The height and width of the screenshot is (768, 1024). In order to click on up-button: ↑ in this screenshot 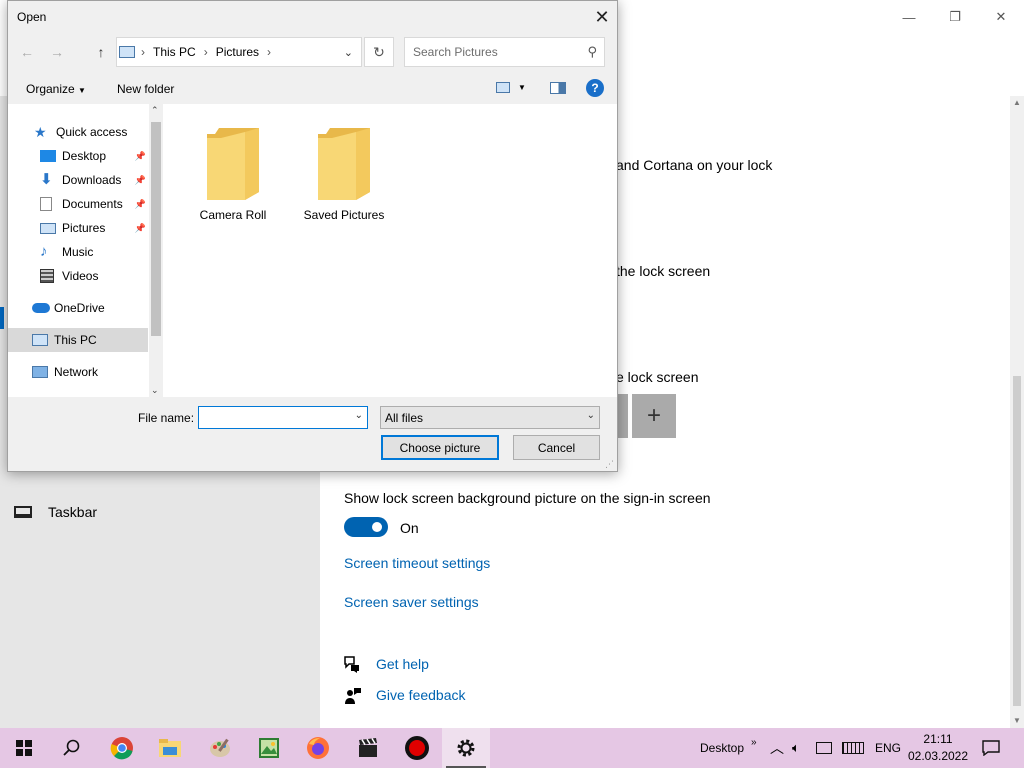, I will do `click(101, 52)`.